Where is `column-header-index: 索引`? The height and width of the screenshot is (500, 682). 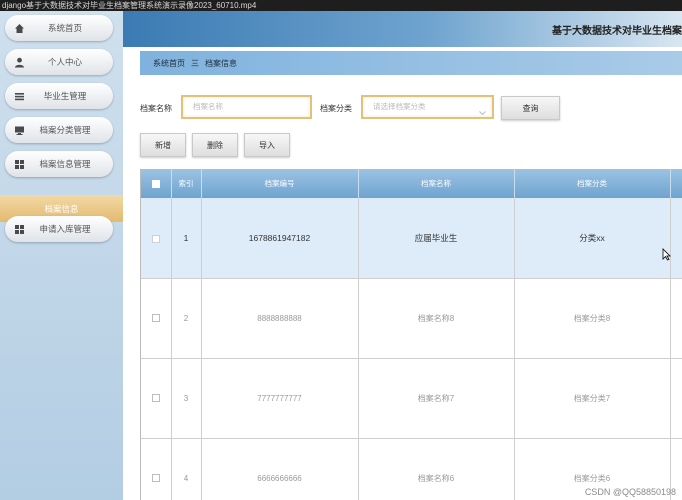
column-header-index: 索引 is located at coordinates (186, 183).